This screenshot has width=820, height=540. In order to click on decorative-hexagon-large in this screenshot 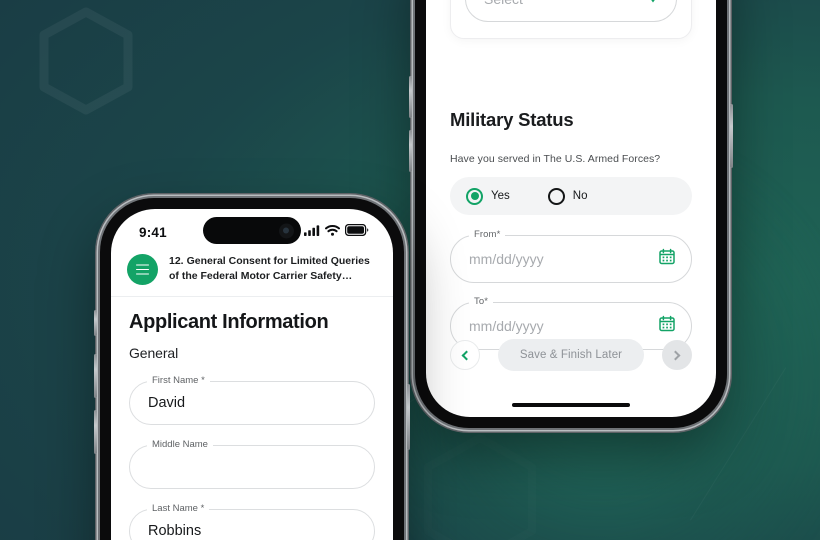, I will do `click(86, 61)`.